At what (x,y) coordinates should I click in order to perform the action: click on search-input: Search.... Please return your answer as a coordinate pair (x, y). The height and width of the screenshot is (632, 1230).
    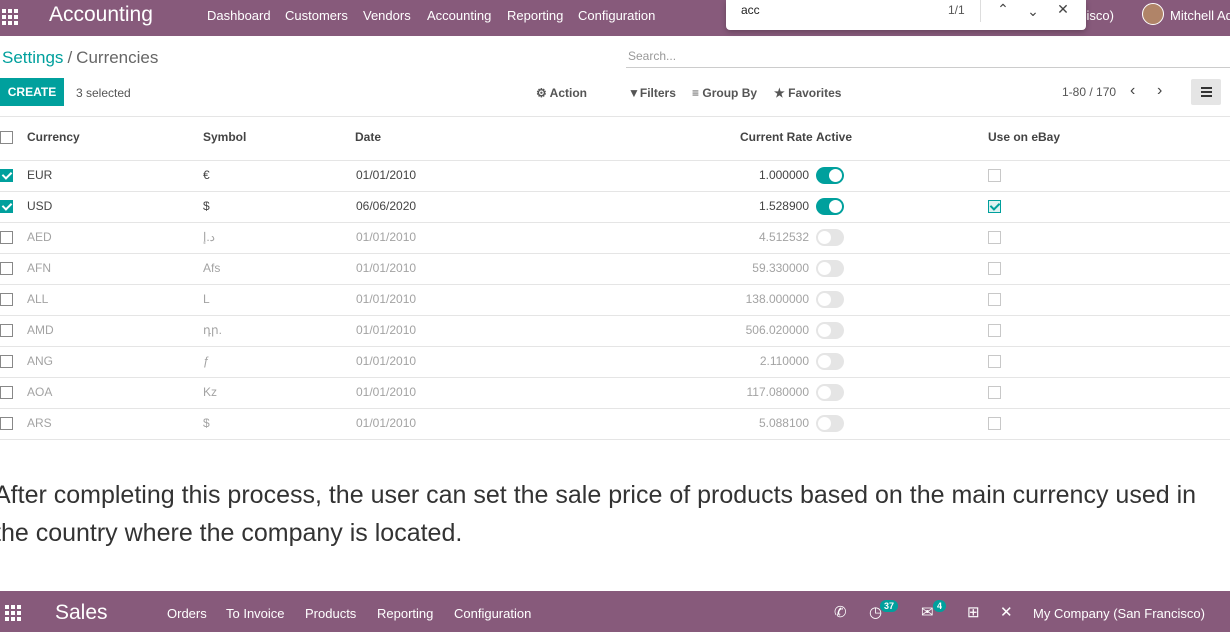
    Looking at the image, I should click on (928, 57).